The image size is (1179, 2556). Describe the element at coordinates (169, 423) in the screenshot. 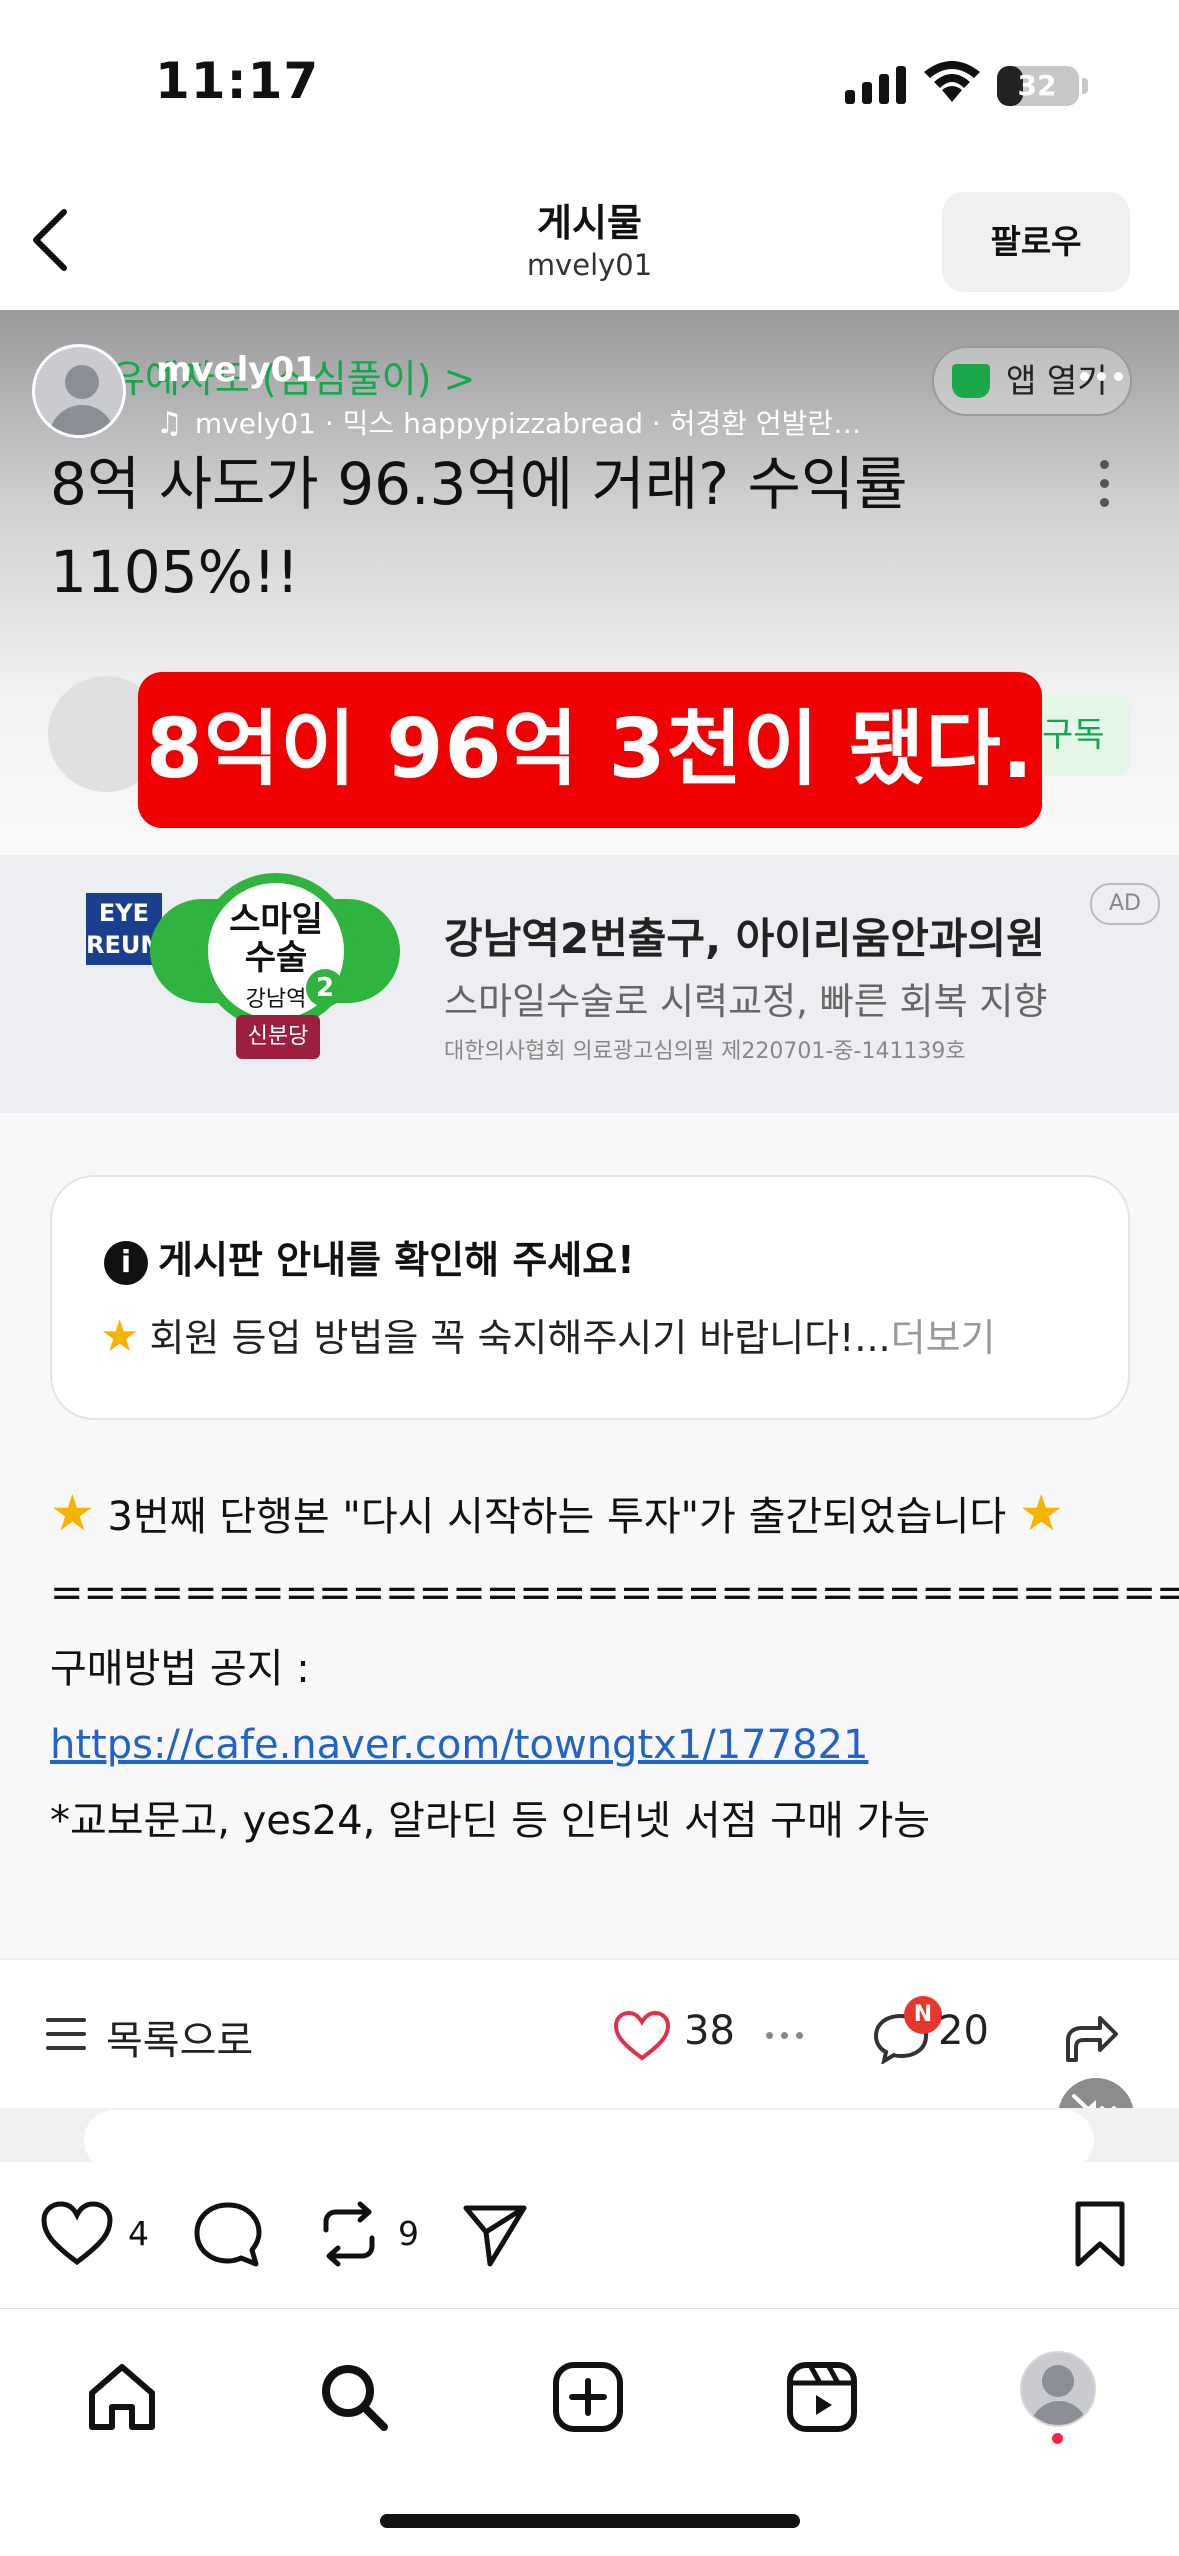

I see `music-note-icon: ♫` at that location.